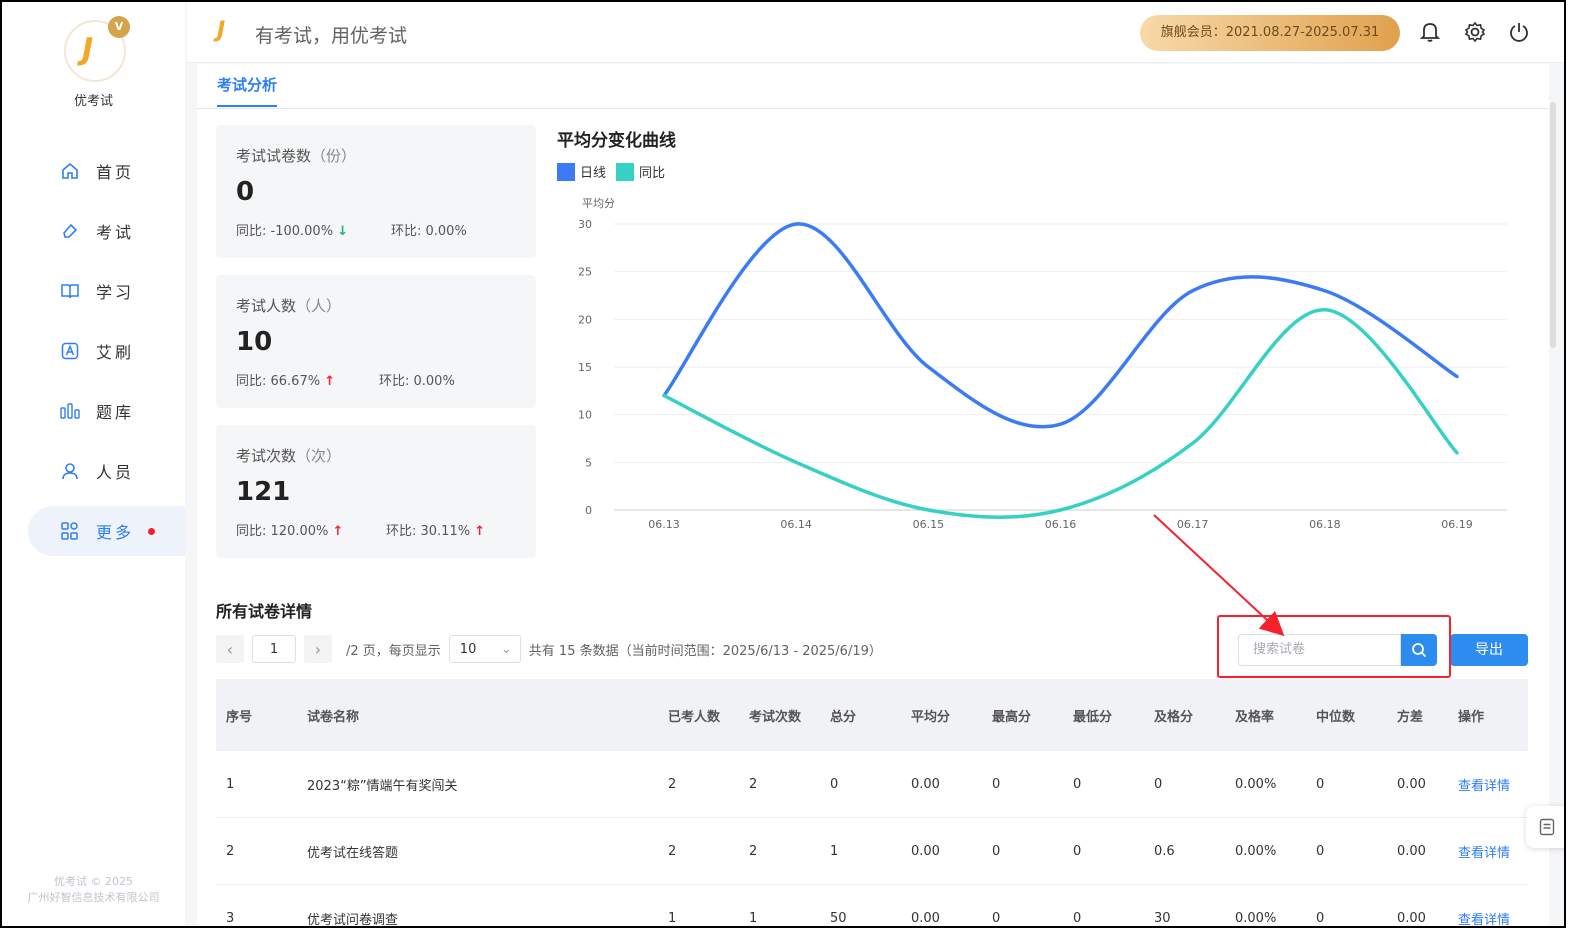 The height and width of the screenshot is (932, 1570). What do you see at coordinates (1022, 715) in the screenshot?
I see `col-header: 最高分` at bounding box center [1022, 715].